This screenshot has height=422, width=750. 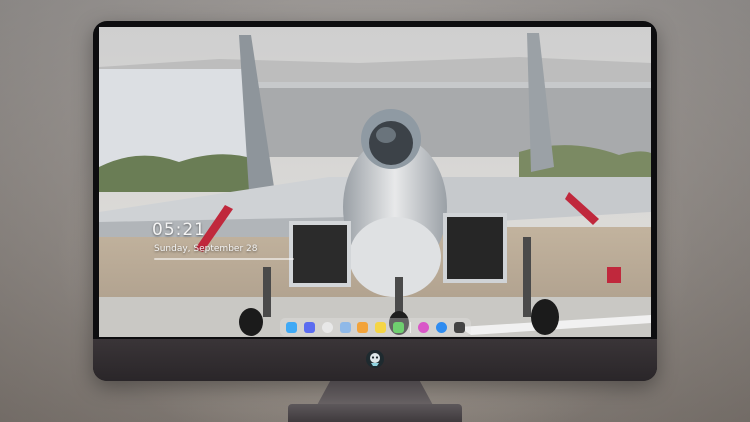 What do you see at coordinates (424, 327) in the screenshot?
I see `itunes-icon` at bounding box center [424, 327].